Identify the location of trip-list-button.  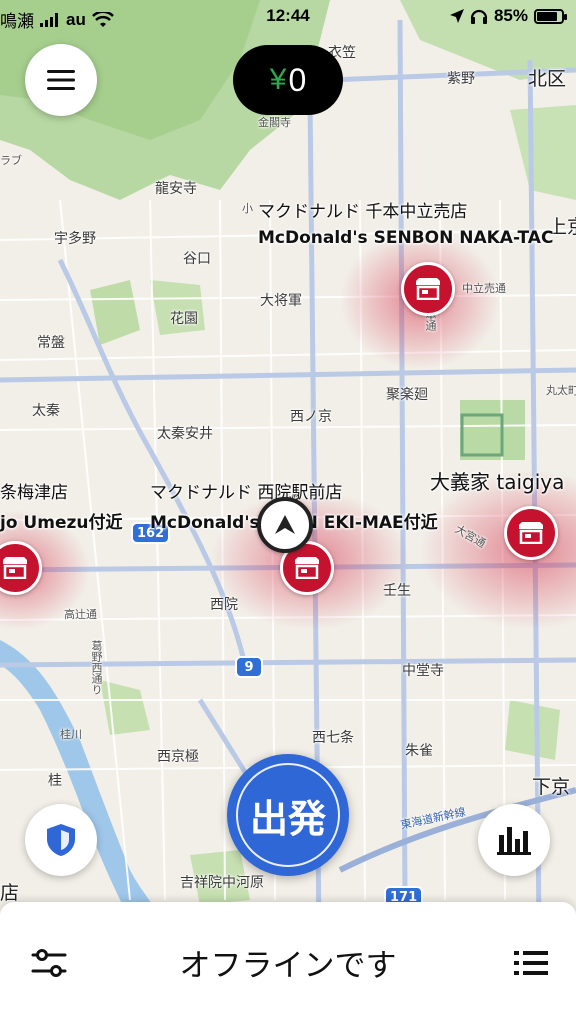
(531, 963).